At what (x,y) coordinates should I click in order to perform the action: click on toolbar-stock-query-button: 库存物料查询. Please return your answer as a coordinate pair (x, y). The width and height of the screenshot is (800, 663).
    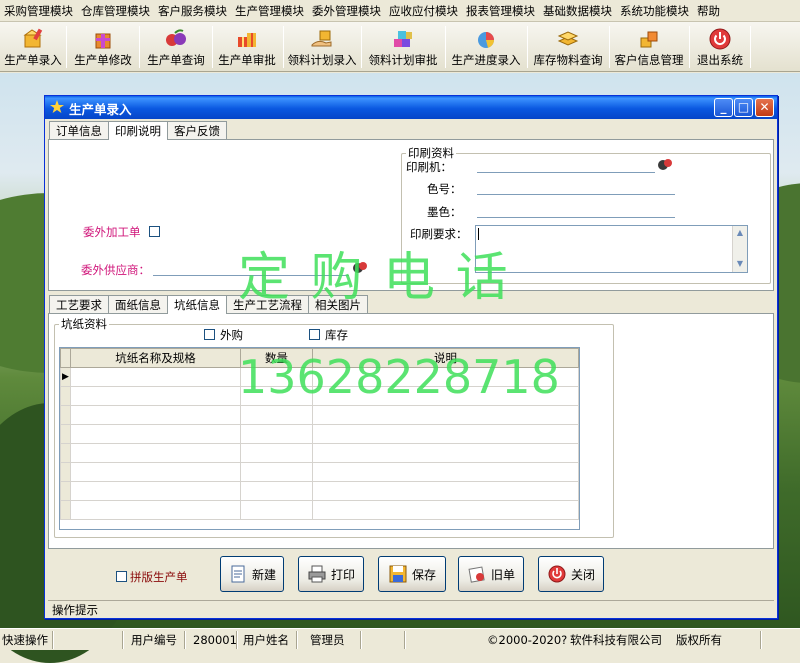
    Looking at the image, I should click on (568, 47).